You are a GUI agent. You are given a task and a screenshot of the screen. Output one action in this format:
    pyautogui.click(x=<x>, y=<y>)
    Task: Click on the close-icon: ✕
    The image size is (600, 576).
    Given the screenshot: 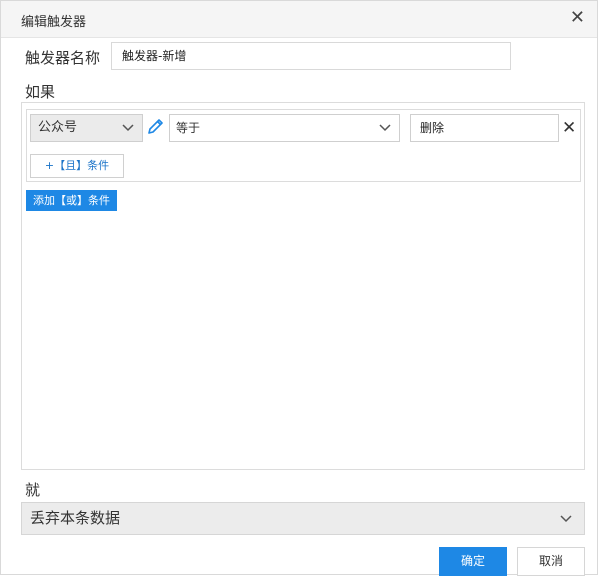 What is the action you would take?
    pyautogui.click(x=577, y=18)
    